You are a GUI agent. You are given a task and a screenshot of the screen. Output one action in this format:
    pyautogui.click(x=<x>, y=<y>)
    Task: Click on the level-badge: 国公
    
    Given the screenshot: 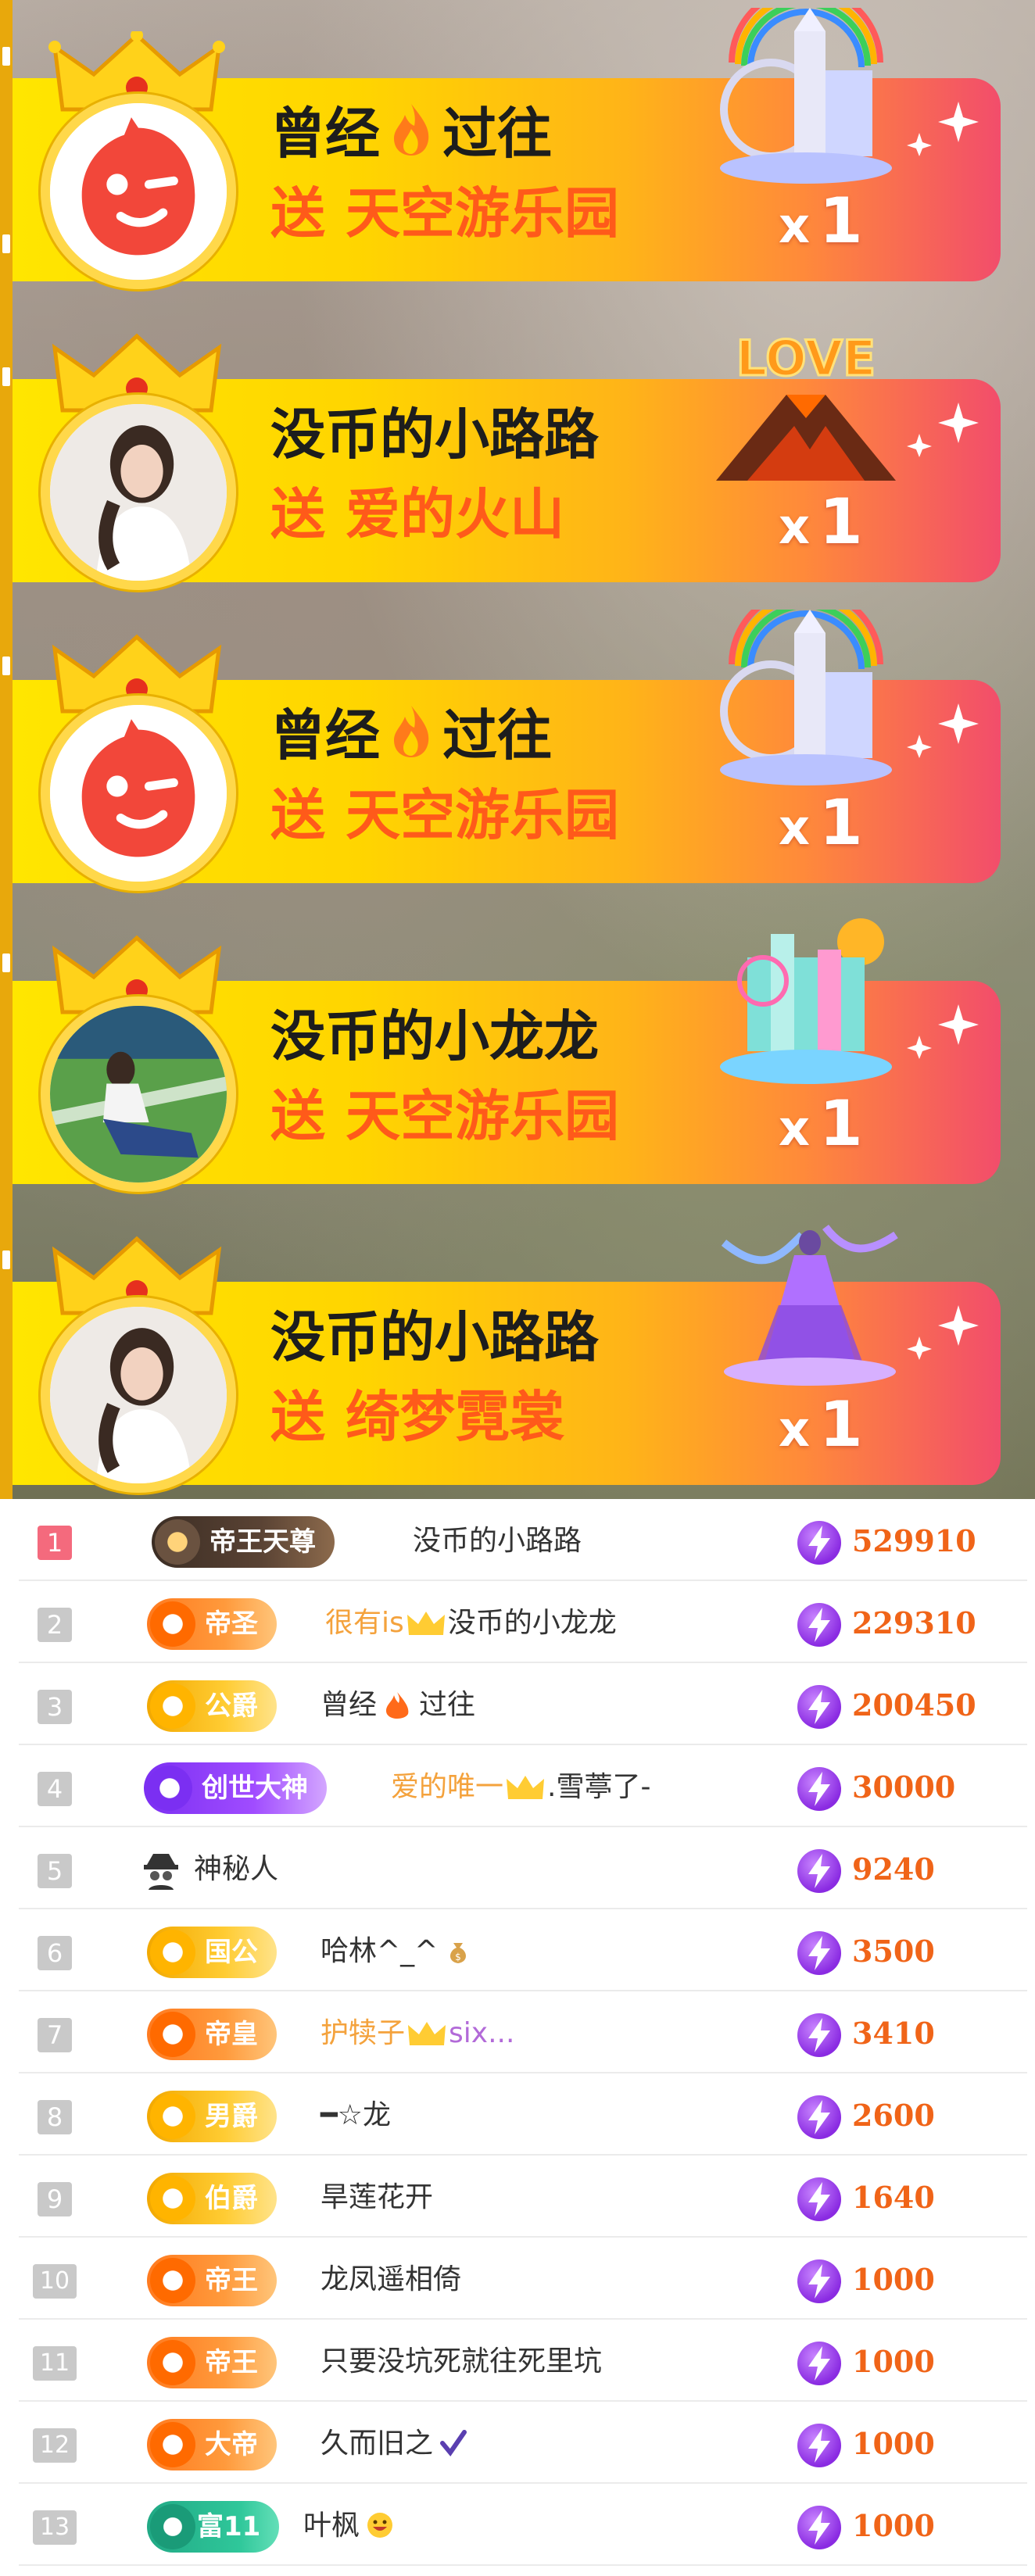 What is the action you would take?
    pyautogui.click(x=212, y=1952)
    